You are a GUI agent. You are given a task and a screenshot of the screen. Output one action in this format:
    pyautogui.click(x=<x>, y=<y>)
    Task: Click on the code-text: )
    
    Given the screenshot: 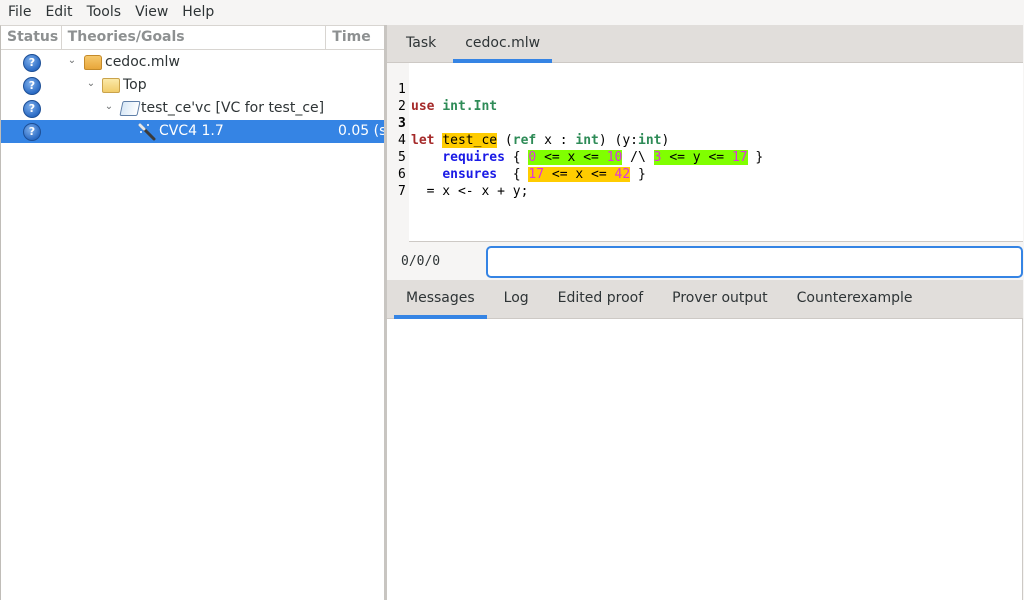 What is the action you would take?
    pyautogui.click(x=665, y=140)
    